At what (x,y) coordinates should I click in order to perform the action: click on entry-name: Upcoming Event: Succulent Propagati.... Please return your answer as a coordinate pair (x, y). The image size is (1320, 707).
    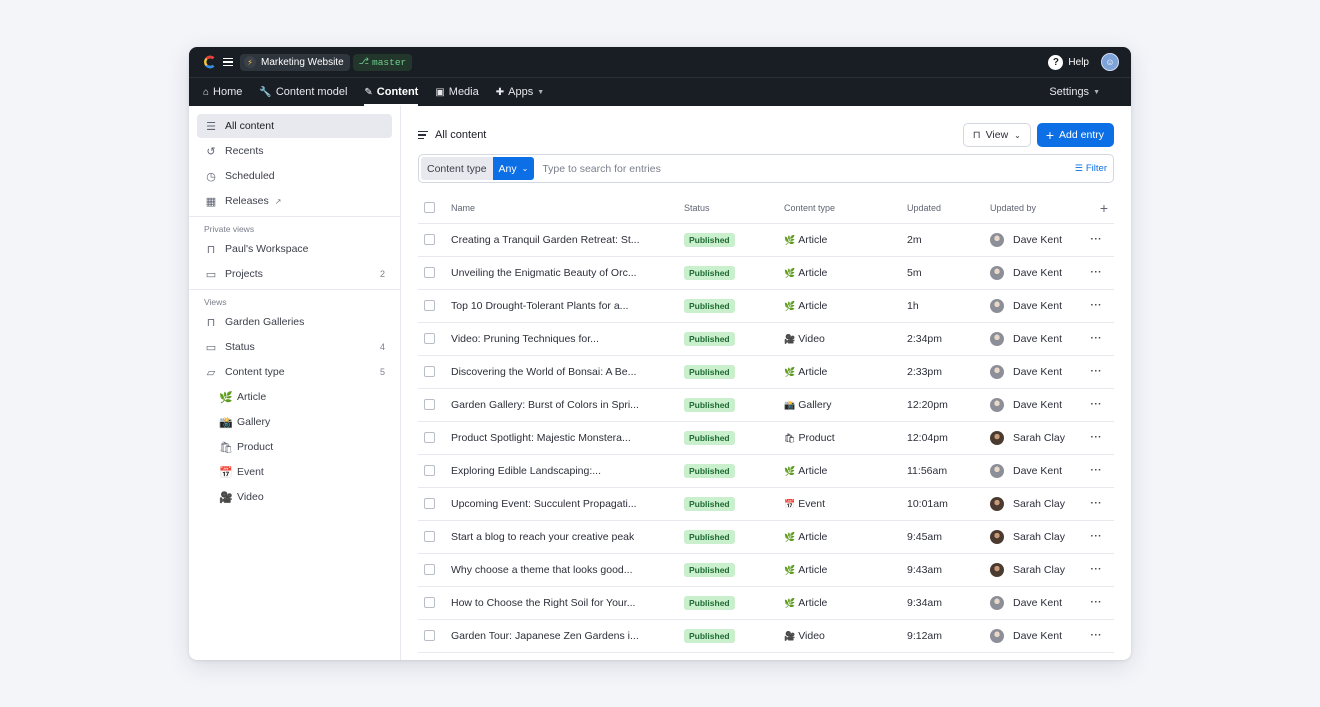
    Looking at the image, I should click on (544, 504).